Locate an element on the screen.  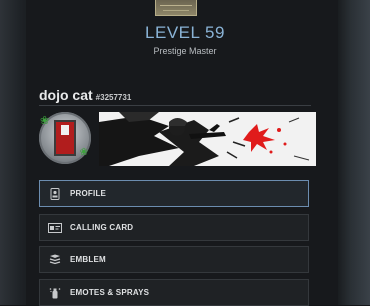
emblem-icon is located at coordinates (55, 260).